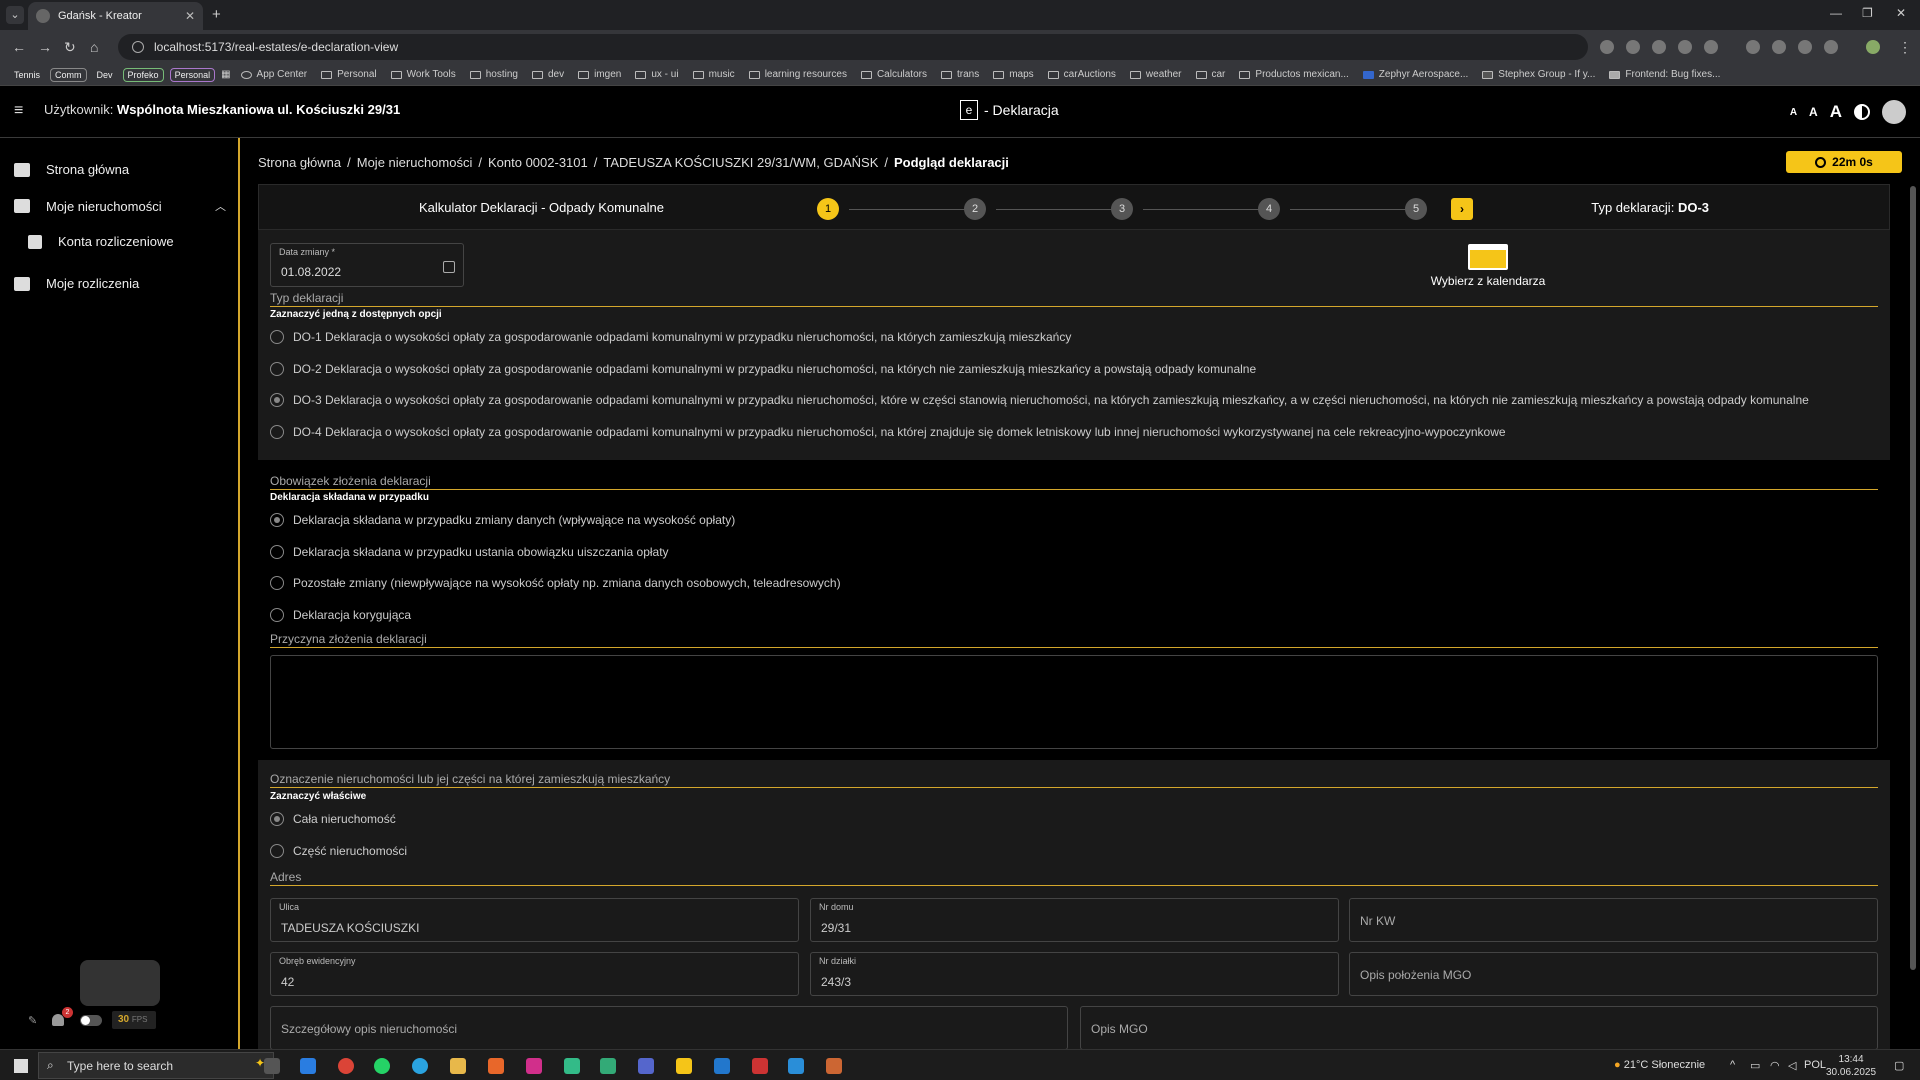 This screenshot has width=1920, height=1080. Describe the element at coordinates (975, 209) in the screenshot. I see `step-2: 2` at that location.